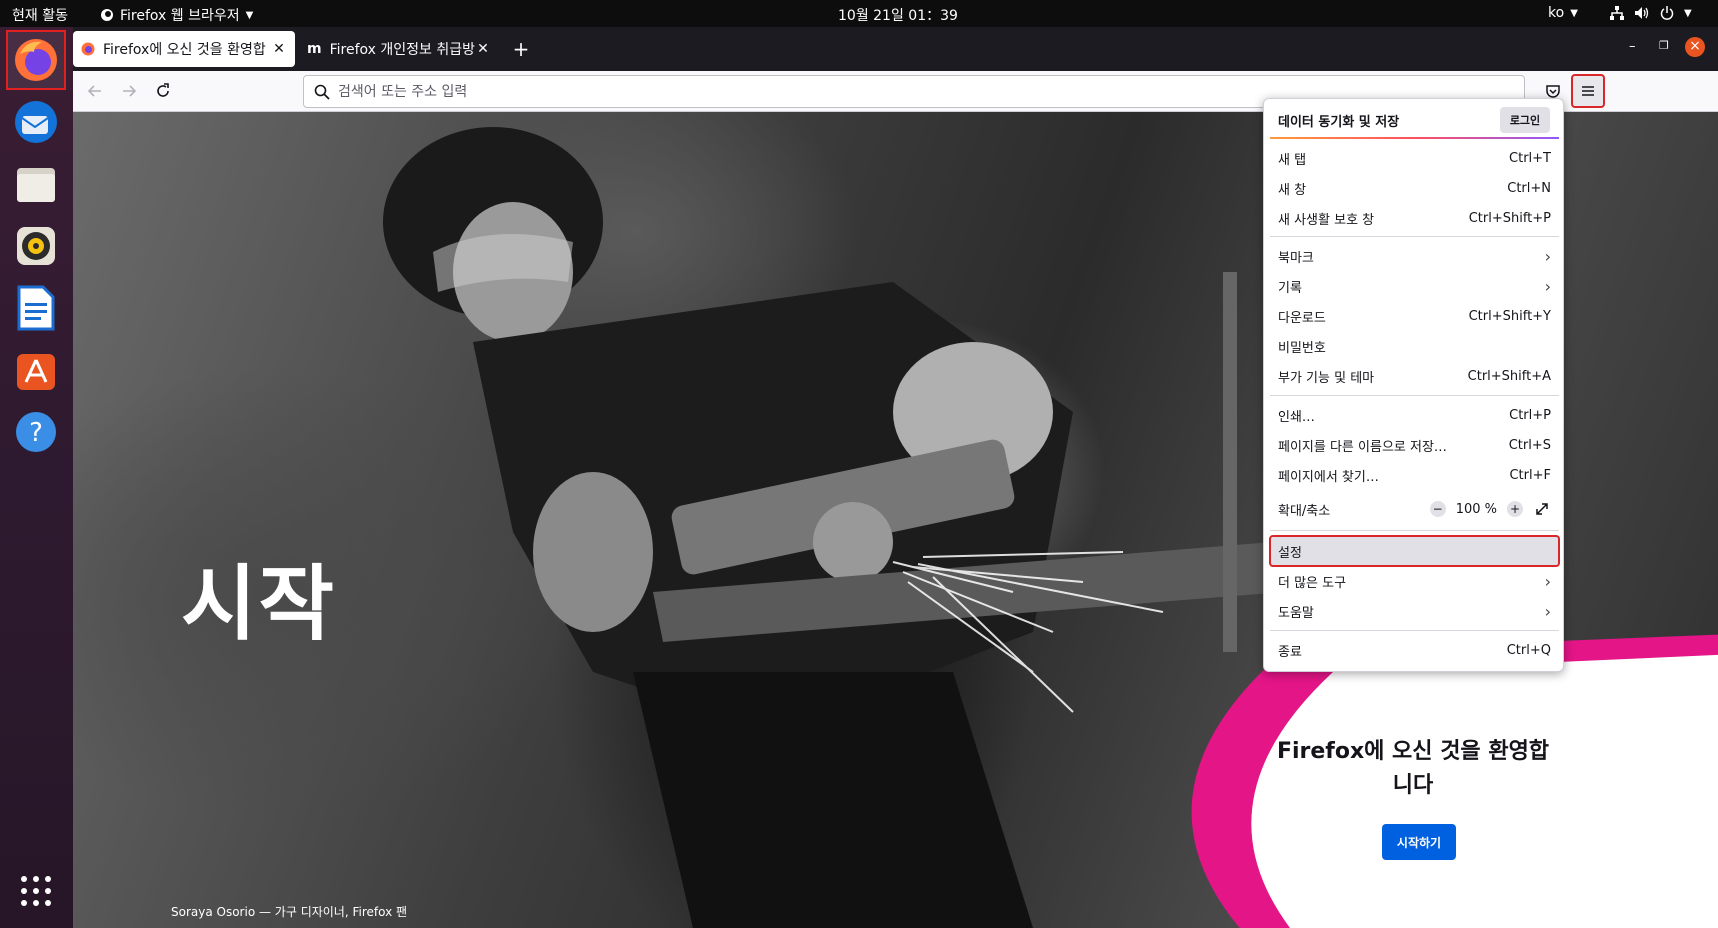 The image size is (1718, 928). Describe the element at coordinates (1530, 475) in the screenshot. I see `menu-item-shortcut: Ctrl+F` at that location.